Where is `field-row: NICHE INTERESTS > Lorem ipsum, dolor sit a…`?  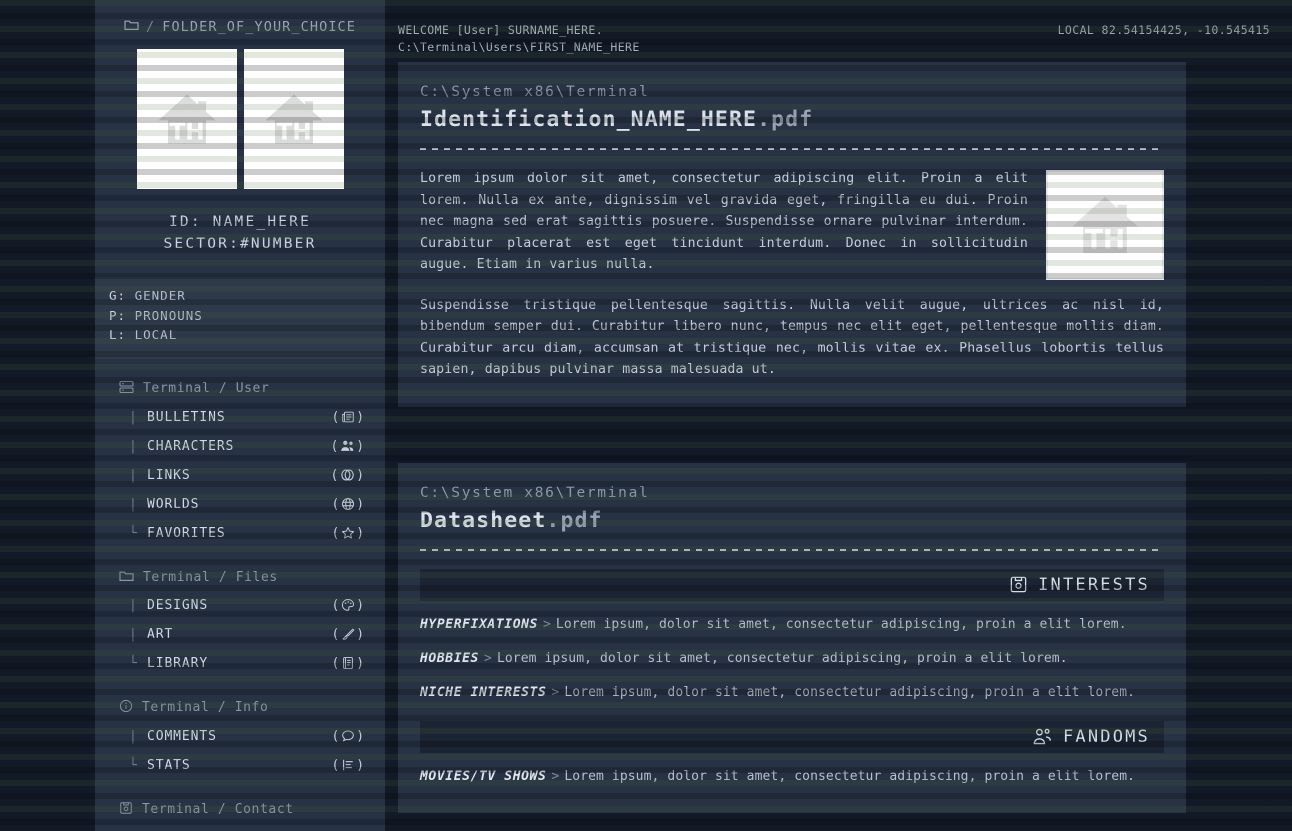
field-row: NICHE INTERESTS > Lorem ipsum, dolor sit a… is located at coordinates (792, 692).